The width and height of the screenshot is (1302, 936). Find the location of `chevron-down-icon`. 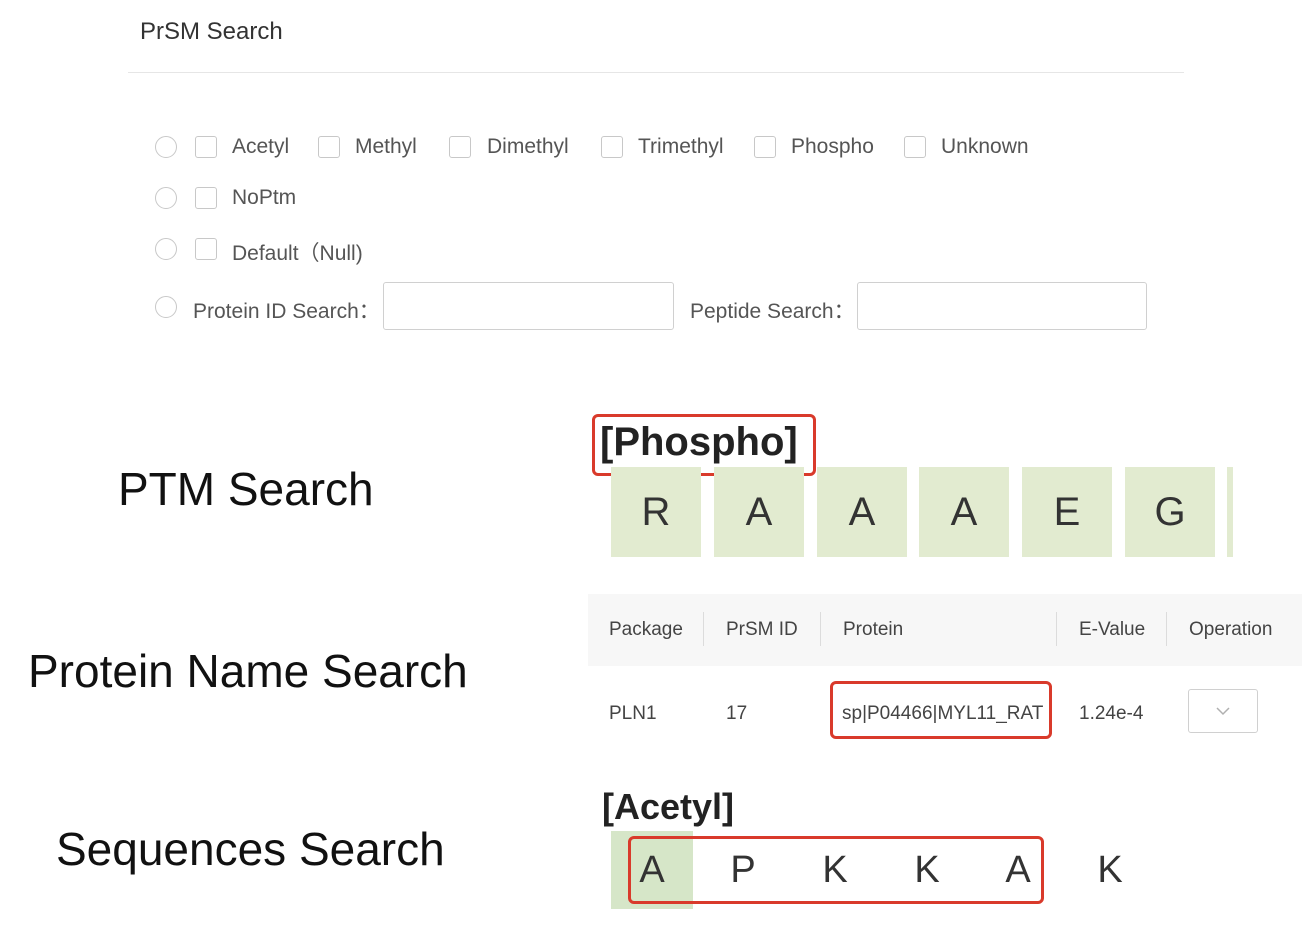

chevron-down-icon is located at coordinates (1223, 711).